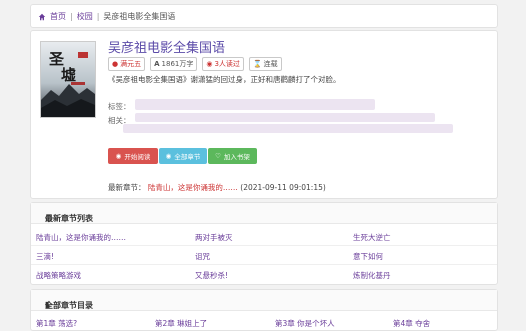 Image resolution: width=526 pixels, height=331 pixels. Describe the element at coordinates (283, 187) in the screenshot. I see `latest-time: (2021-09-11 09:01:15)` at that location.